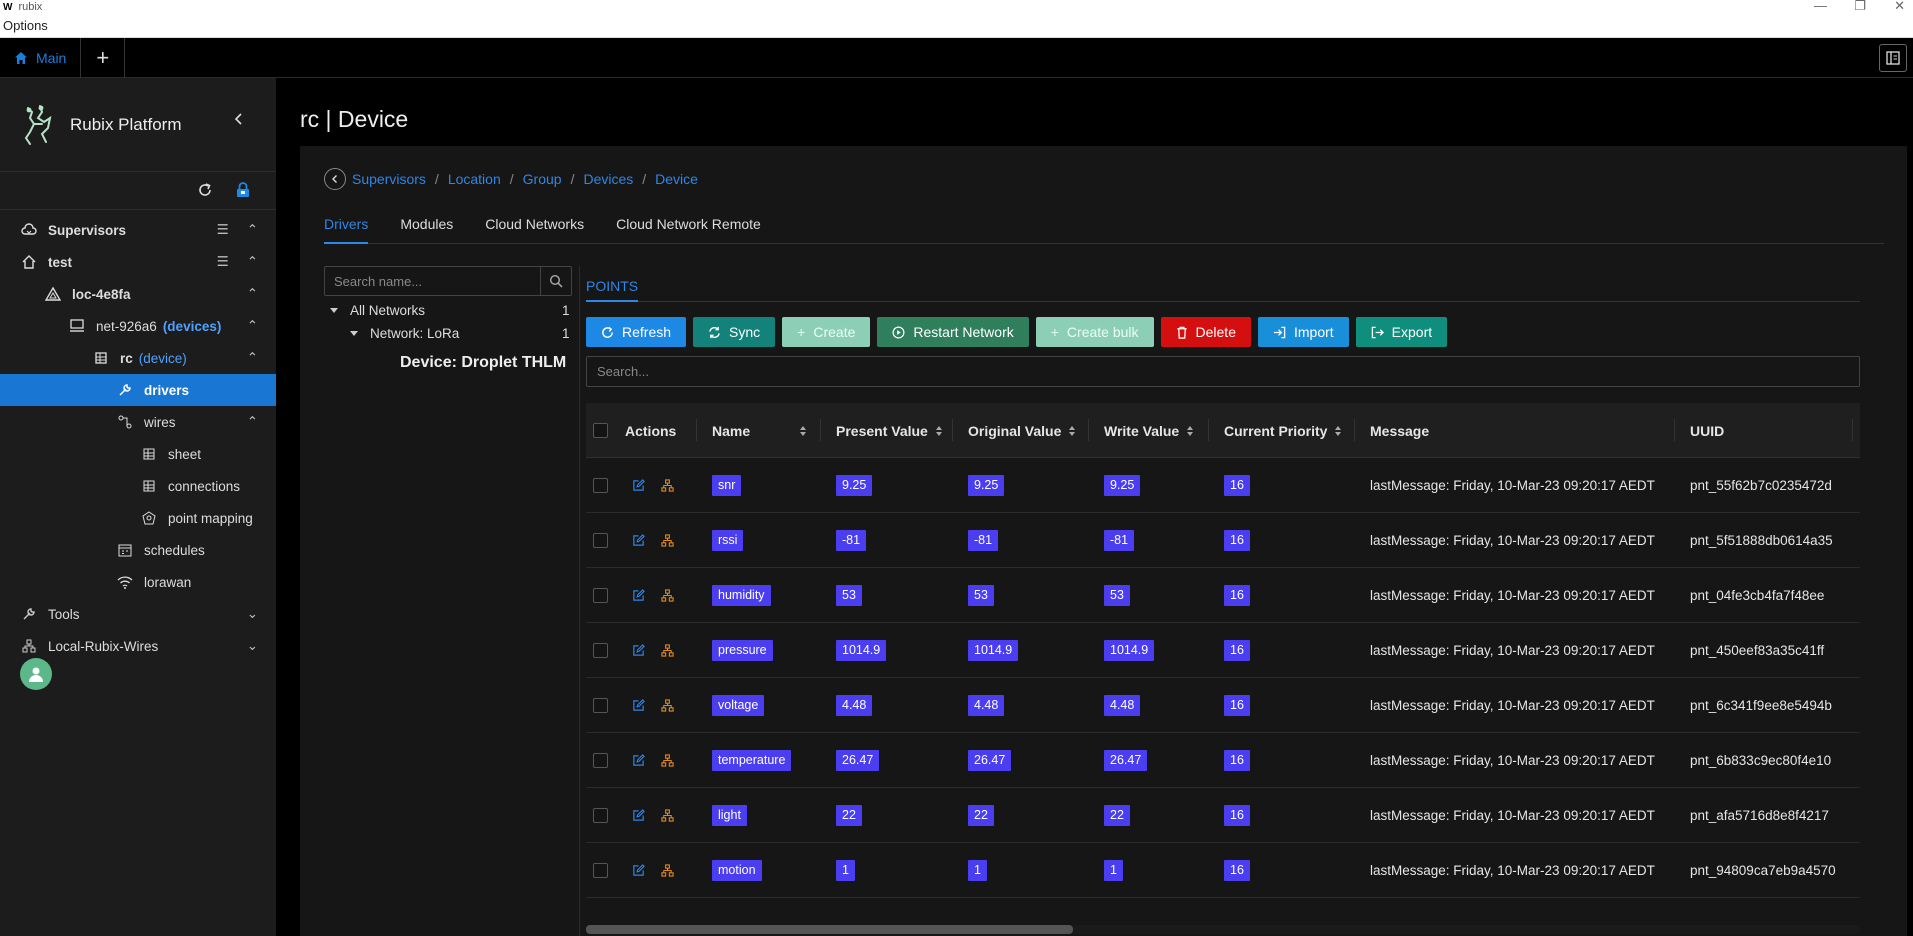 The height and width of the screenshot is (936, 1913). Describe the element at coordinates (829, 929) in the screenshot. I see `scrollbar-thumb` at that location.